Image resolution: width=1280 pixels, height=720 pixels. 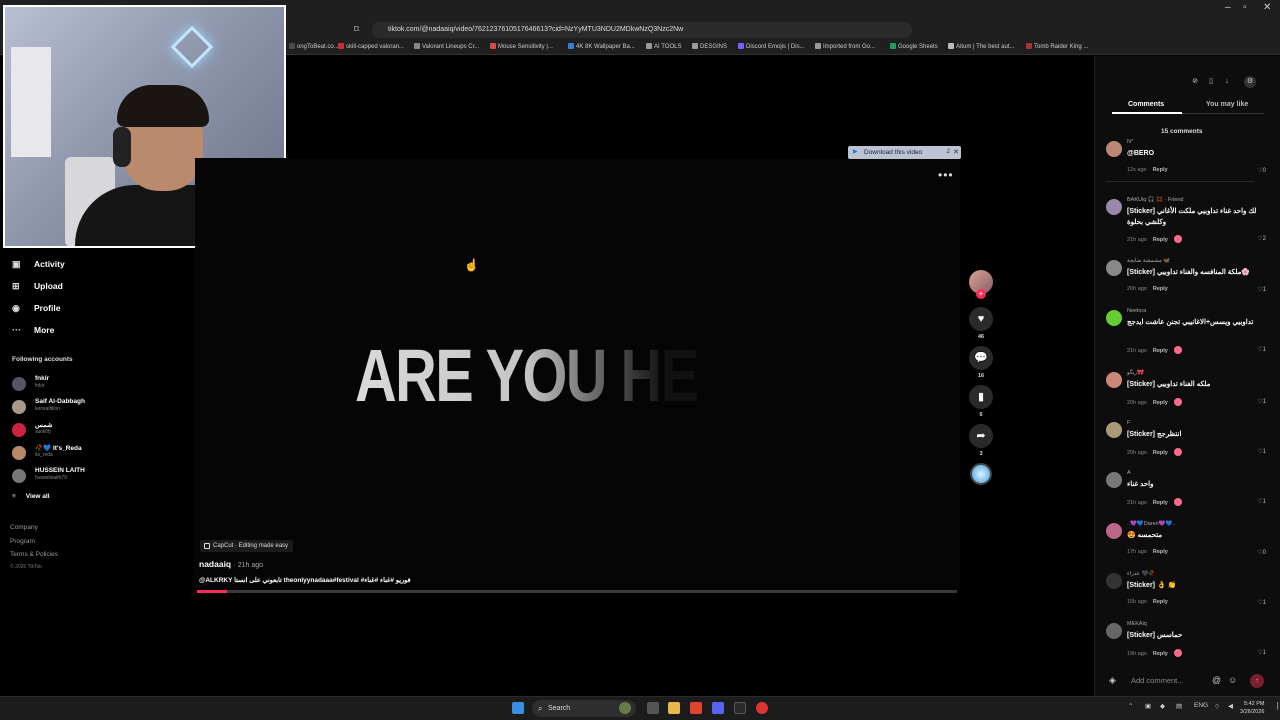 I want to click on tray-icon: ▤, so click(x=1179, y=706).